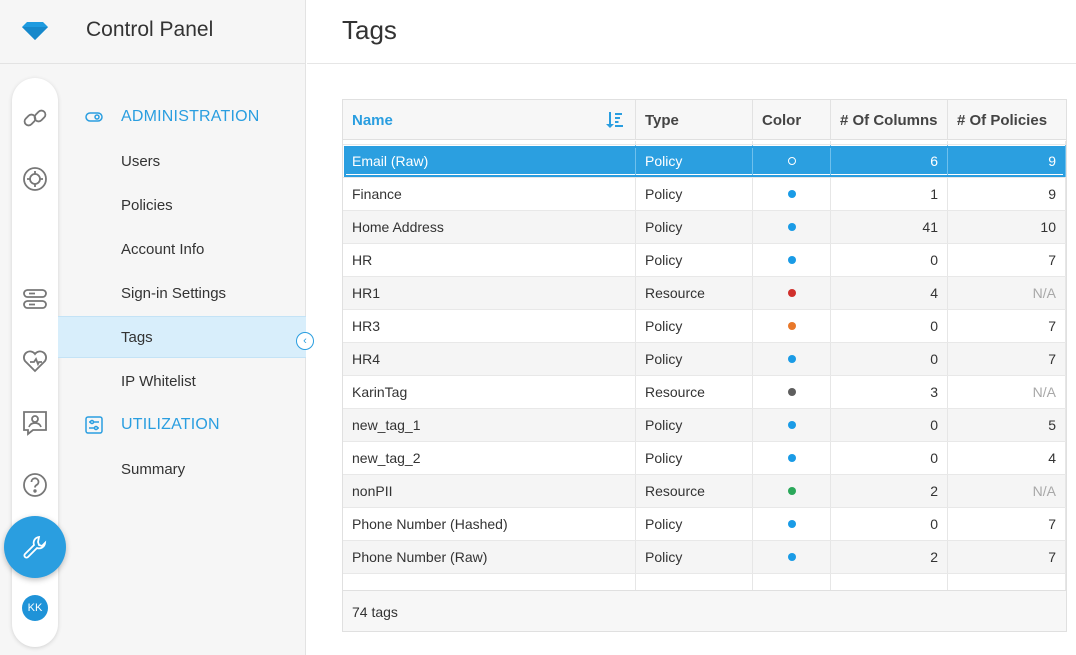  I want to click on heart-icon, so click(35, 361).